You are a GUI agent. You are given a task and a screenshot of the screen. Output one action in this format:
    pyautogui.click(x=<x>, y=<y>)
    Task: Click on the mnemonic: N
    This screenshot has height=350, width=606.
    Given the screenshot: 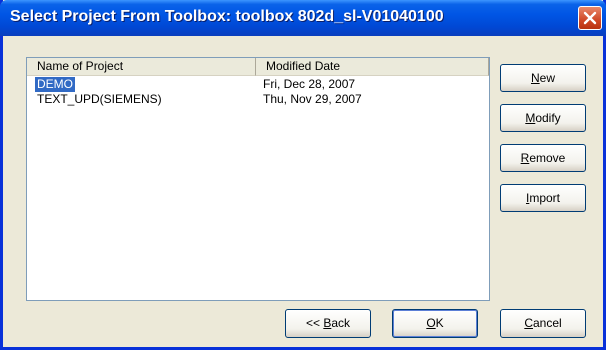 What is the action you would take?
    pyautogui.click(x=535, y=78)
    